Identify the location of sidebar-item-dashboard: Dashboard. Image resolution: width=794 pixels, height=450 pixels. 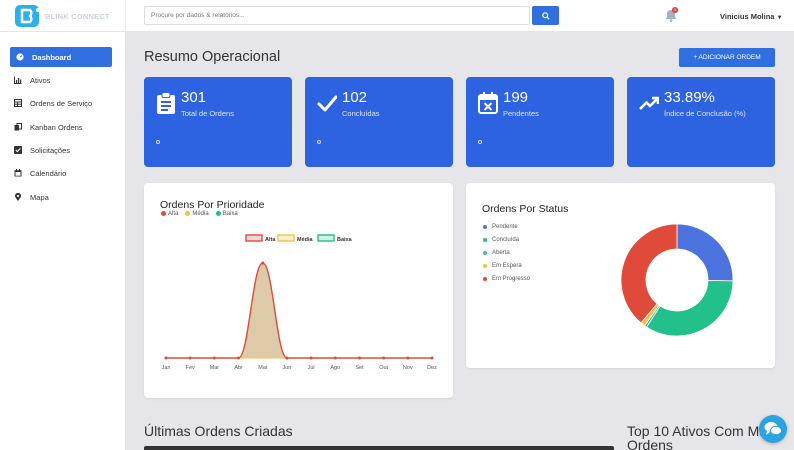
(61, 57).